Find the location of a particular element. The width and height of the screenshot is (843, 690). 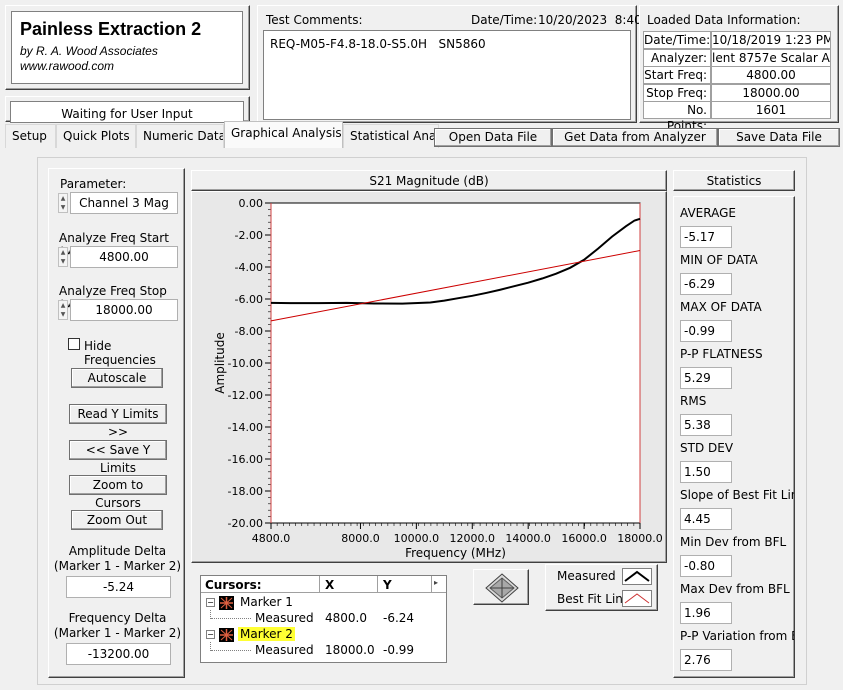

y-tick-label: -8.00 is located at coordinates (249, 331).